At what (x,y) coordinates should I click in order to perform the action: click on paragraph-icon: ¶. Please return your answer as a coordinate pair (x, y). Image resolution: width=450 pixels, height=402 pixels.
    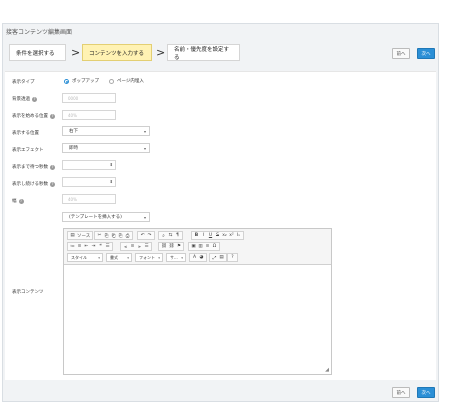
    Looking at the image, I should click on (177, 235).